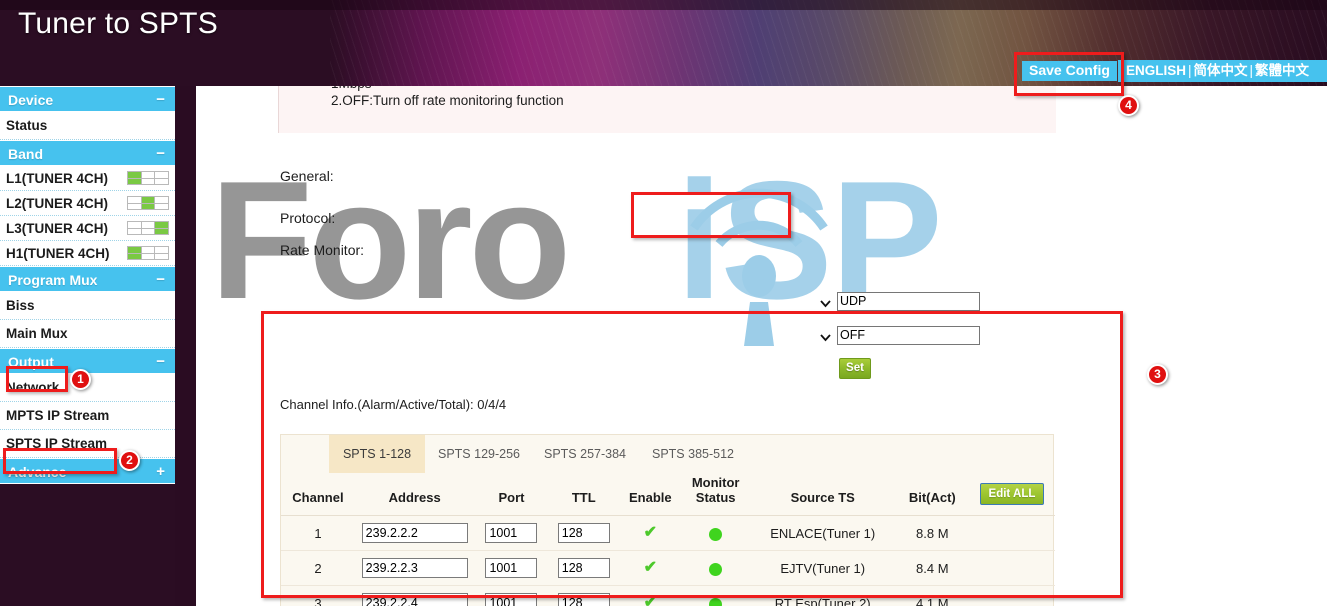 The width and height of the screenshot is (1327, 606). What do you see at coordinates (87, 178) in the screenshot?
I see `sidebar-item-l1-tuner: L1(TUNER 4CH)` at bounding box center [87, 178].